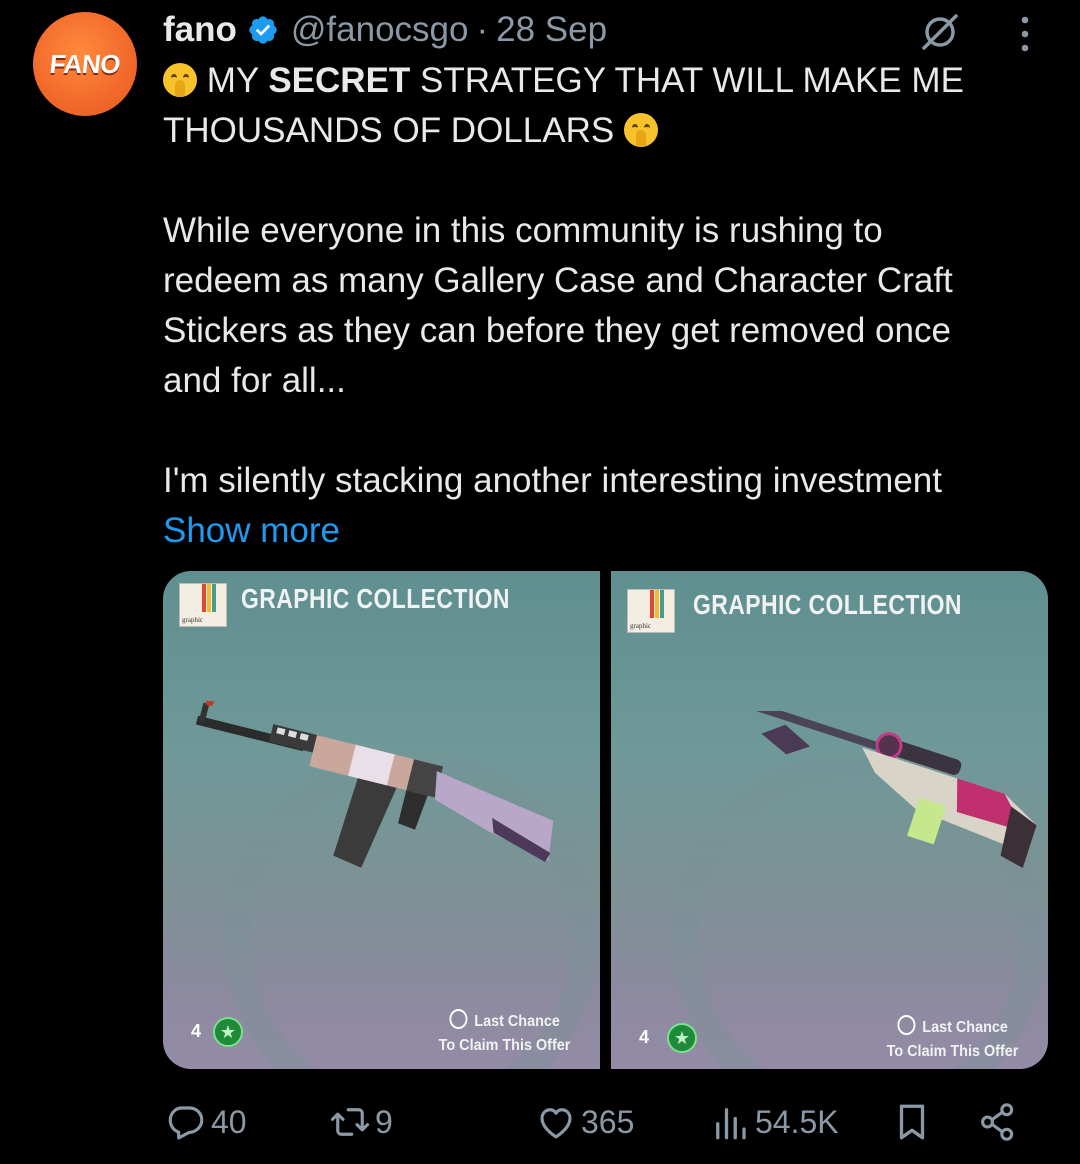 This screenshot has height=1164, width=1080. What do you see at coordinates (200, 30) in the screenshot?
I see `display-name: fano` at bounding box center [200, 30].